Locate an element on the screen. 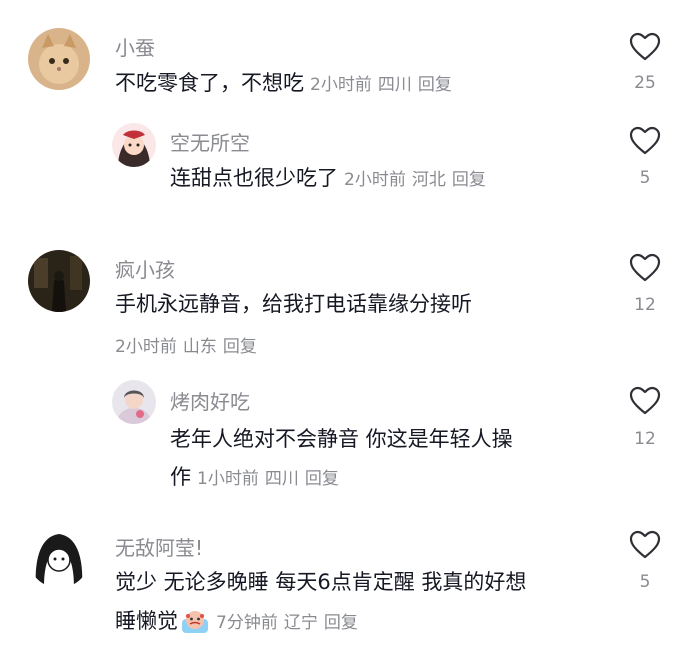 This screenshot has height=648, width=690. comment-location: 辽宁 is located at coordinates (300, 623).